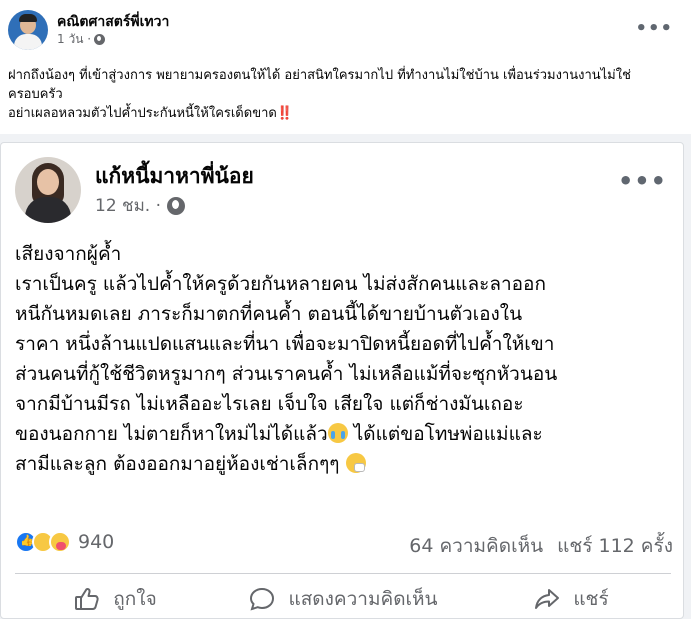 The width and height of the screenshot is (691, 619). I want to click on comment-bubble-icon, so click(262, 599).